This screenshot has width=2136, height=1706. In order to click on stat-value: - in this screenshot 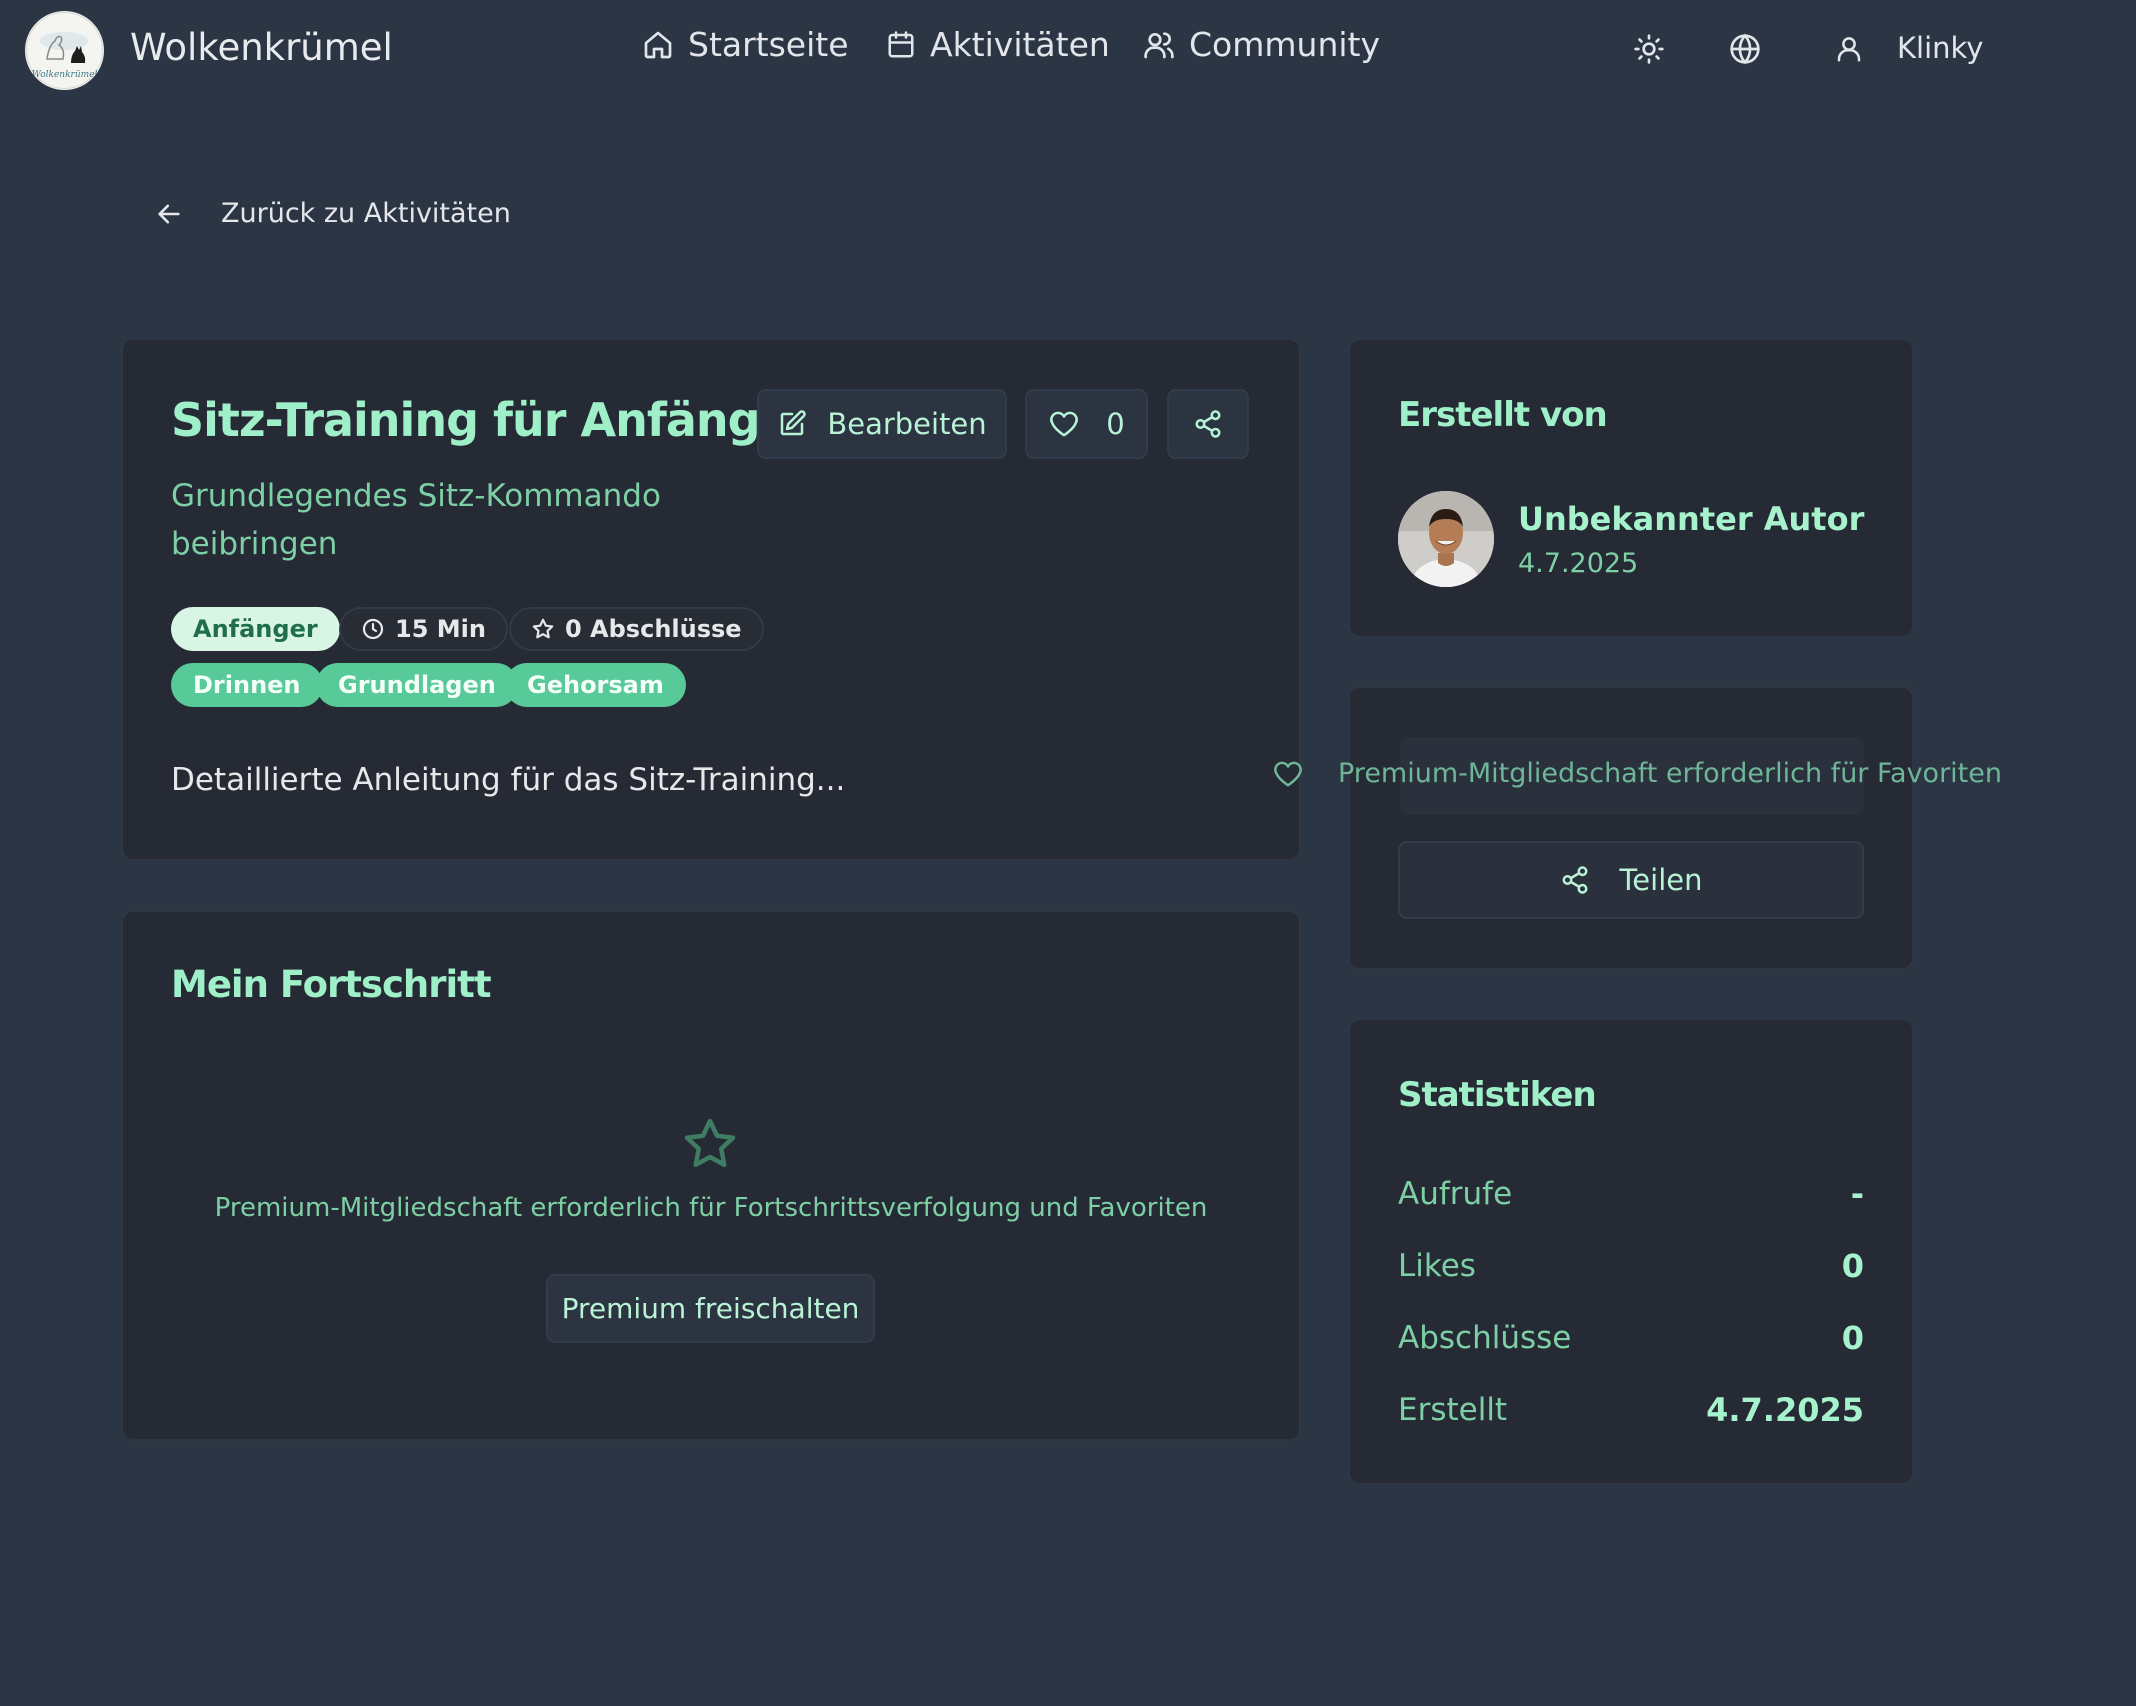, I will do `click(1857, 1194)`.